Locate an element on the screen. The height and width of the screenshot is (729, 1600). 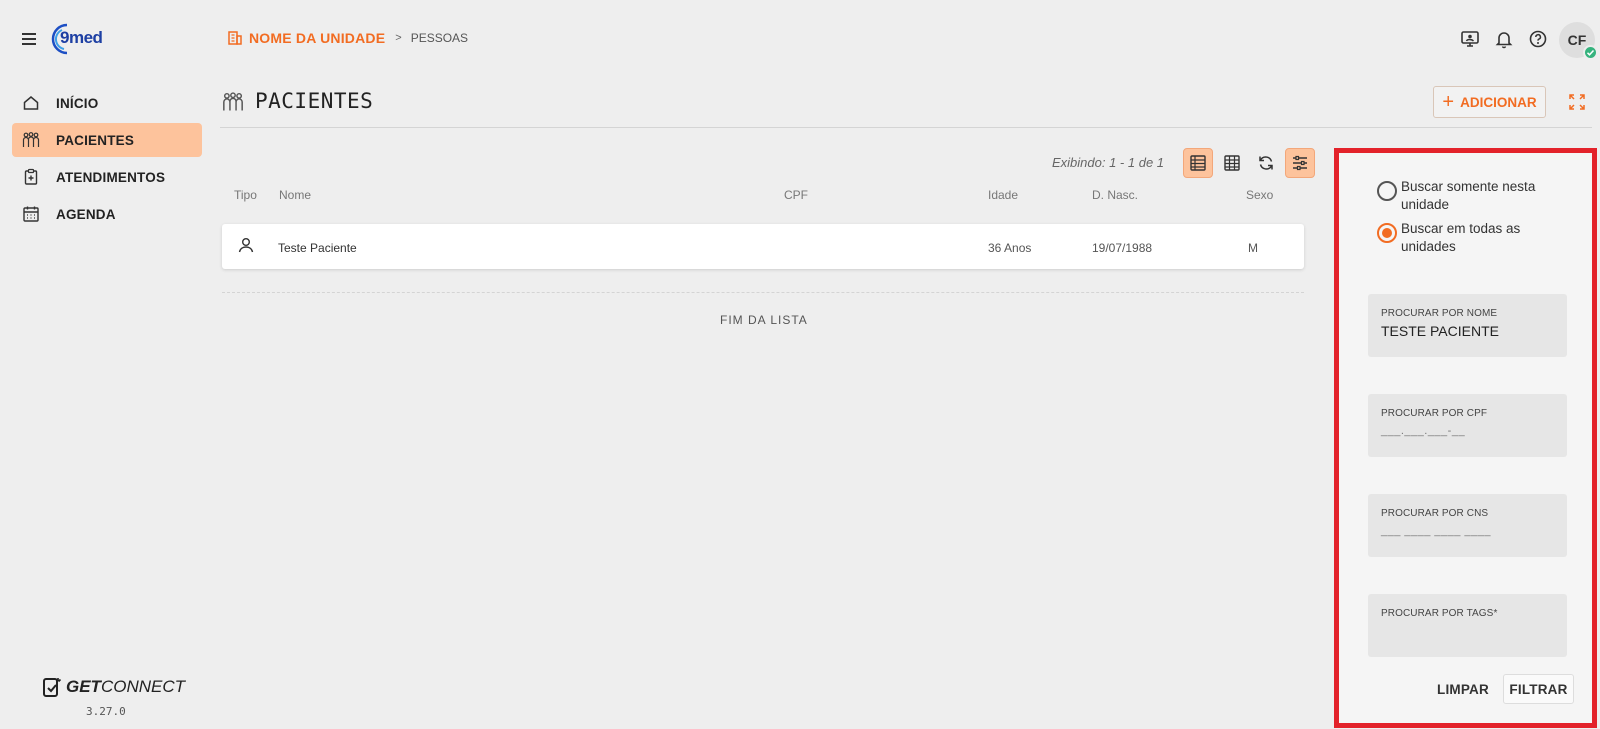
filter-button-label: FILTRAR is located at coordinates (1538, 689).